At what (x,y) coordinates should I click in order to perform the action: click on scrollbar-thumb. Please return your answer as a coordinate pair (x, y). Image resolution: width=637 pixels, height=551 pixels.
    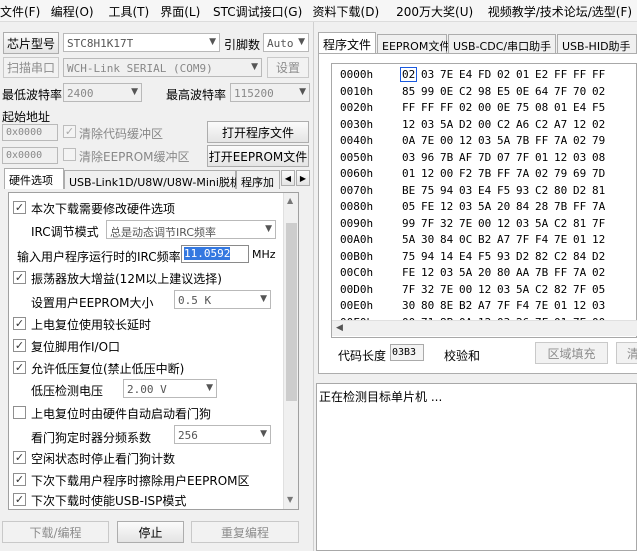
    Looking at the image, I should click on (291, 312).